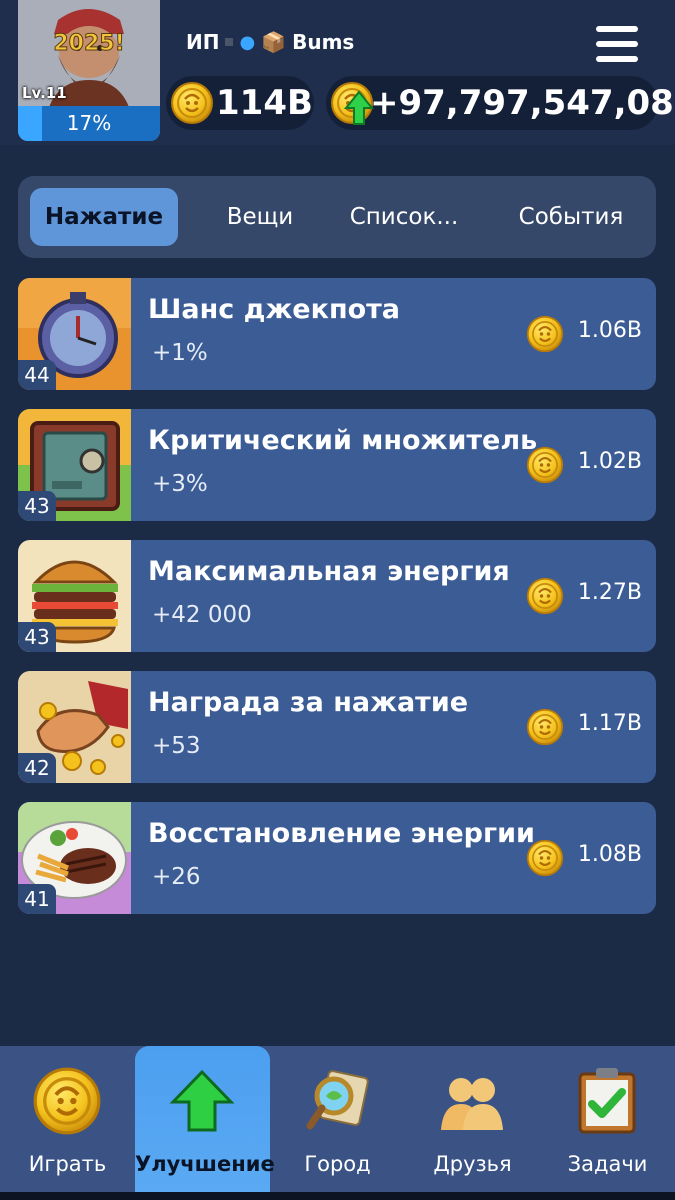  I want to click on upgrade-bonus: +3%, so click(180, 484).